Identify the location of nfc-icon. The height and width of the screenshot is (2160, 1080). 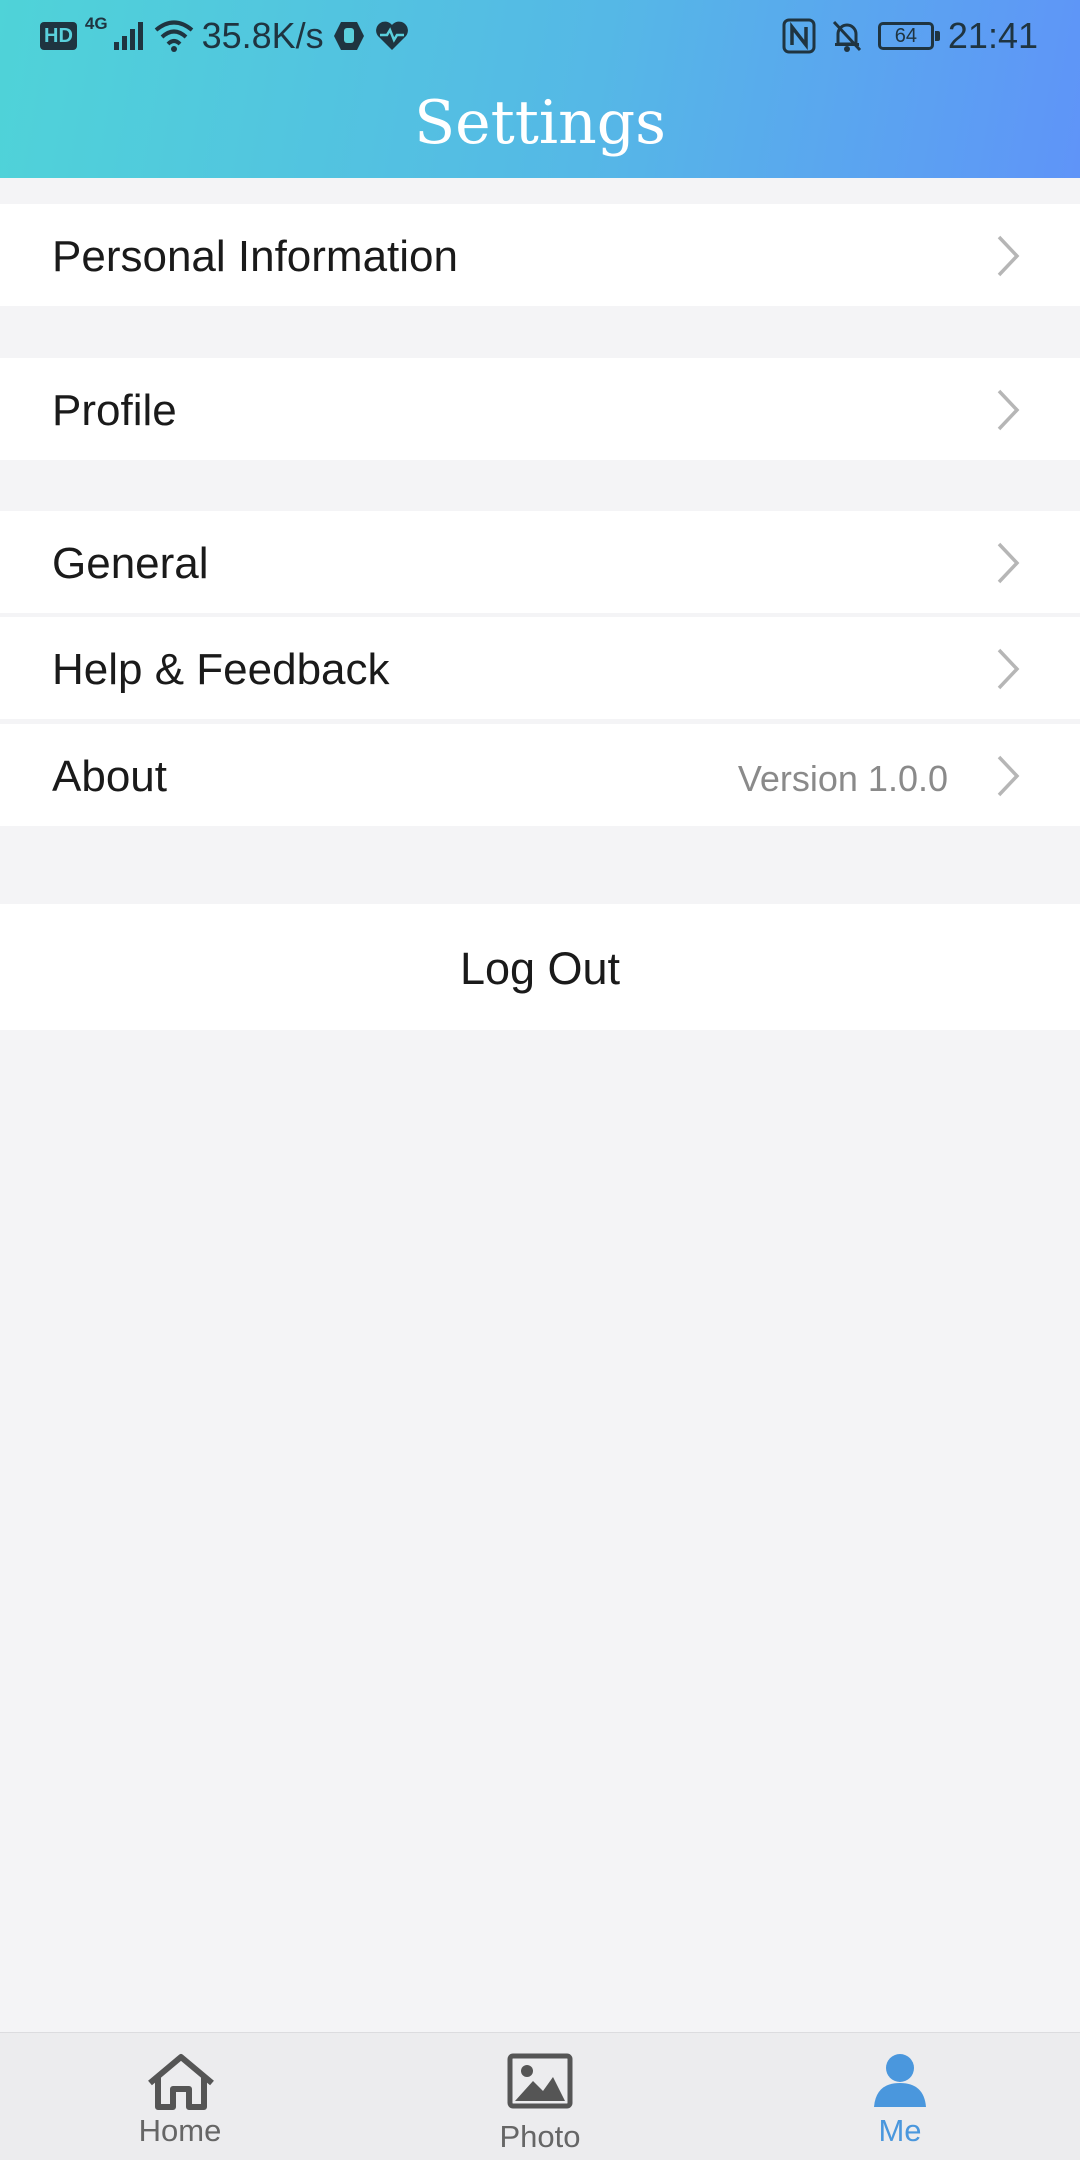
(799, 36).